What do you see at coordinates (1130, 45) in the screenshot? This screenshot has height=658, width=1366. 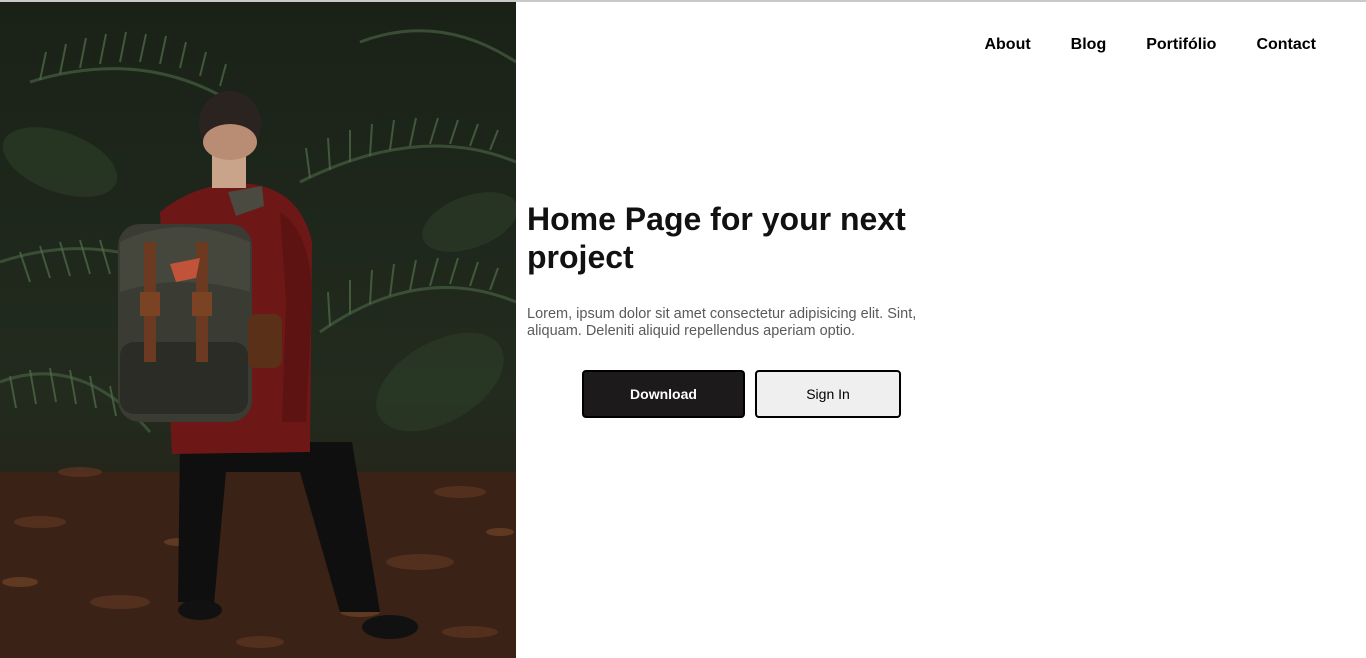 I see `top-nav: About Blog Portifólio Contact` at bounding box center [1130, 45].